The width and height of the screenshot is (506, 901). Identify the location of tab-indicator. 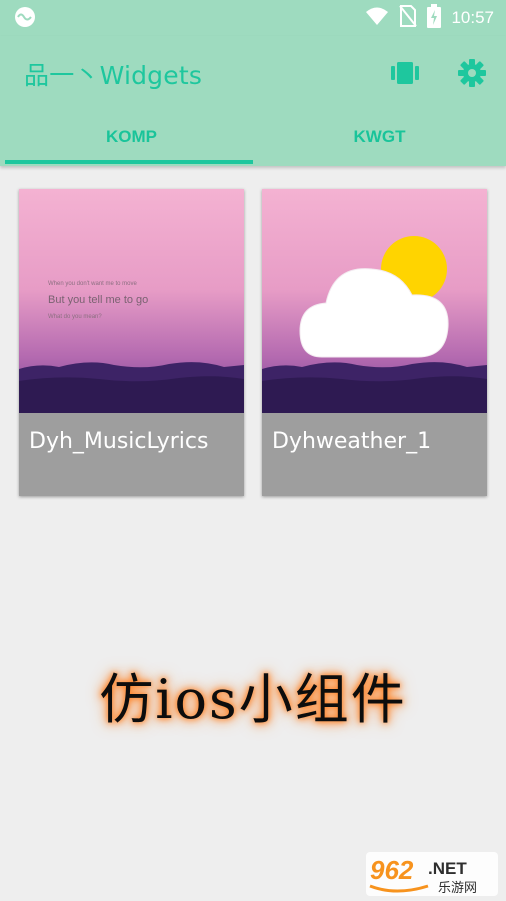
(129, 162).